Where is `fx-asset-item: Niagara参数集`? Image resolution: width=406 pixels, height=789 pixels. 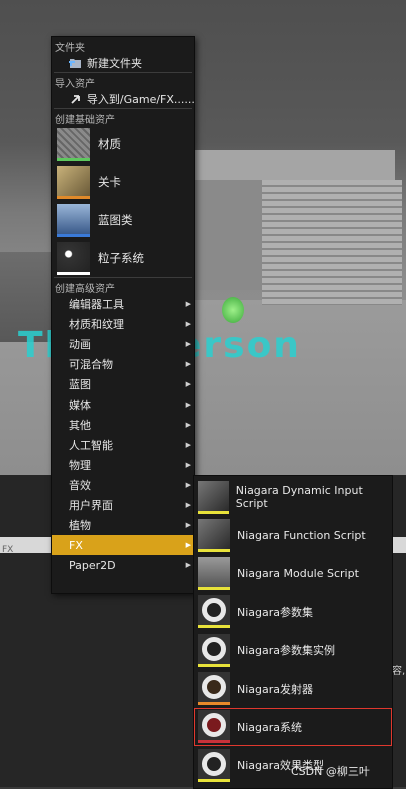
fx-asset-item: Niagara参数集 is located at coordinates (293, 612).